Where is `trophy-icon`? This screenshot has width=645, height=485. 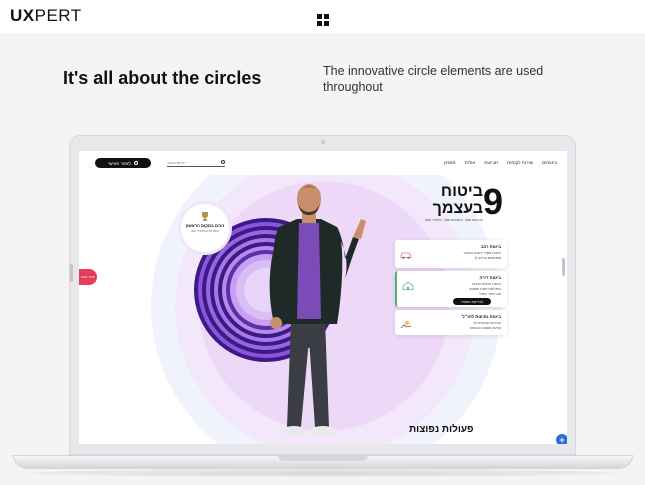 trophy-icon is located at coordinates (205, 216).